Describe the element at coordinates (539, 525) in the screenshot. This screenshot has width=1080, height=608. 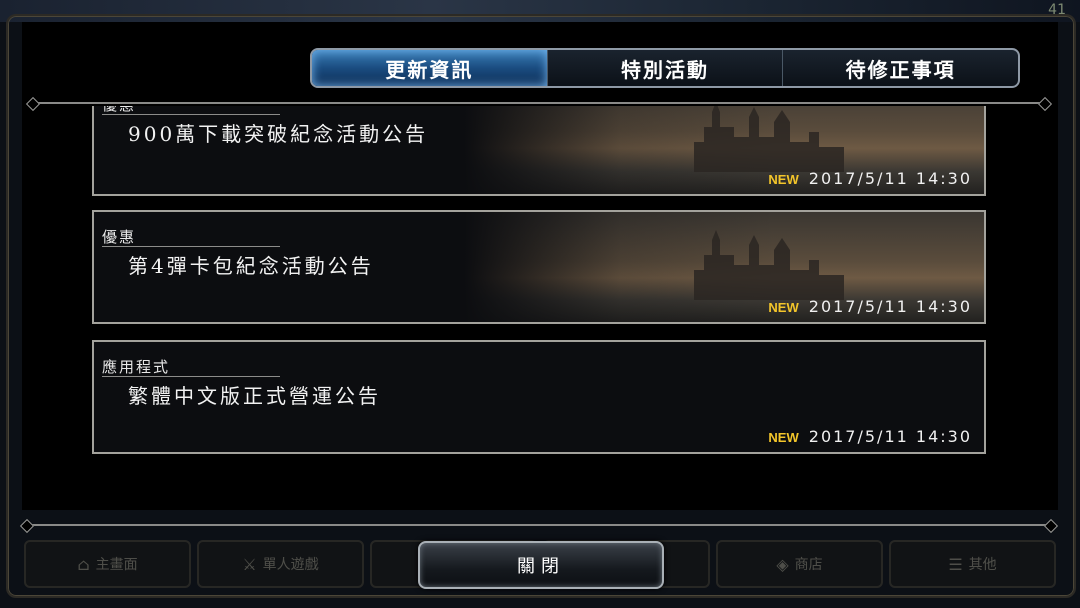
I see `bottom-divider` at that location.